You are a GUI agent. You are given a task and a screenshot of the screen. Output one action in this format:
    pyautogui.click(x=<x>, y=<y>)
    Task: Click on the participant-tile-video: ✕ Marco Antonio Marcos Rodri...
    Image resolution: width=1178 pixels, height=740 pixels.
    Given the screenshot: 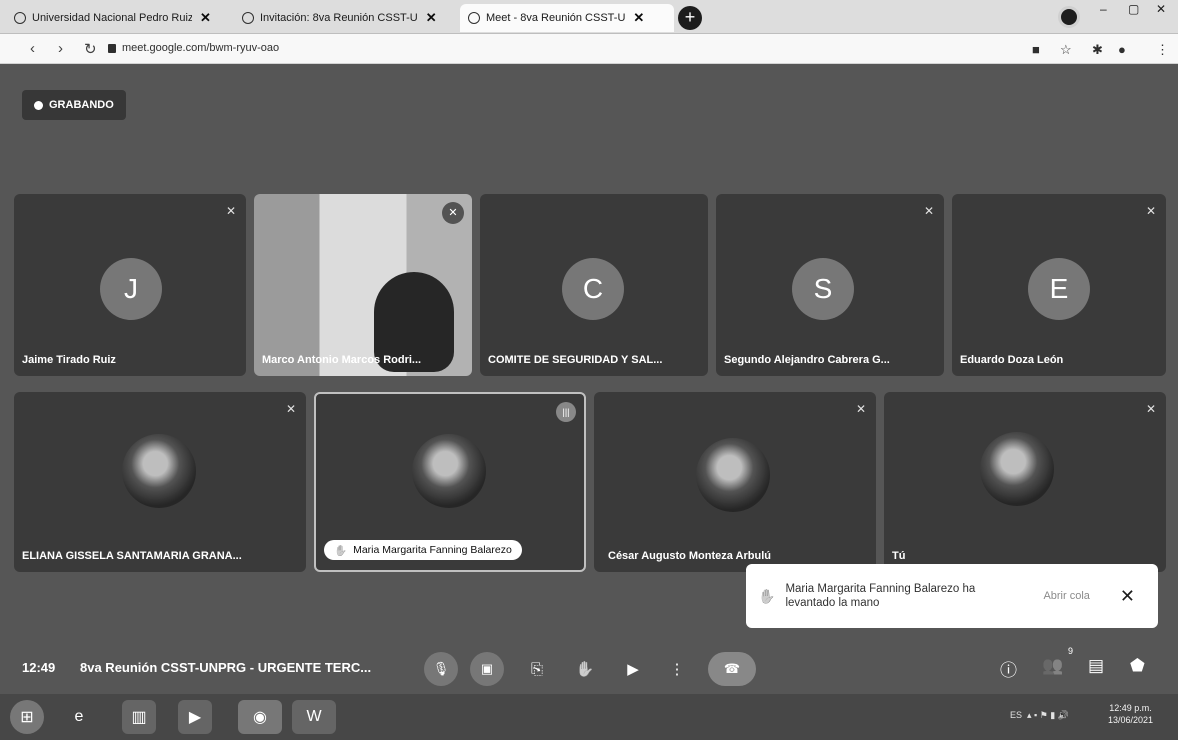 What is the action you would take?
    pyautogui.click(x=363, y=285)
    